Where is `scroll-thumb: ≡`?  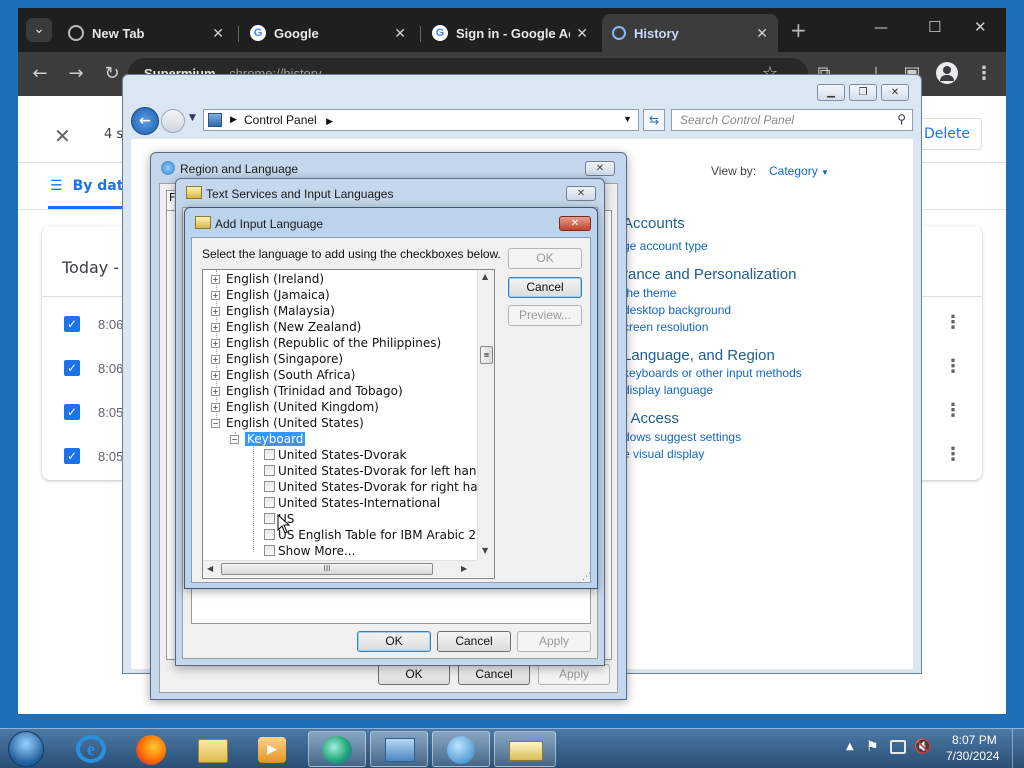
scroll-thumb: ≡ is located at coordinates (486, 355).